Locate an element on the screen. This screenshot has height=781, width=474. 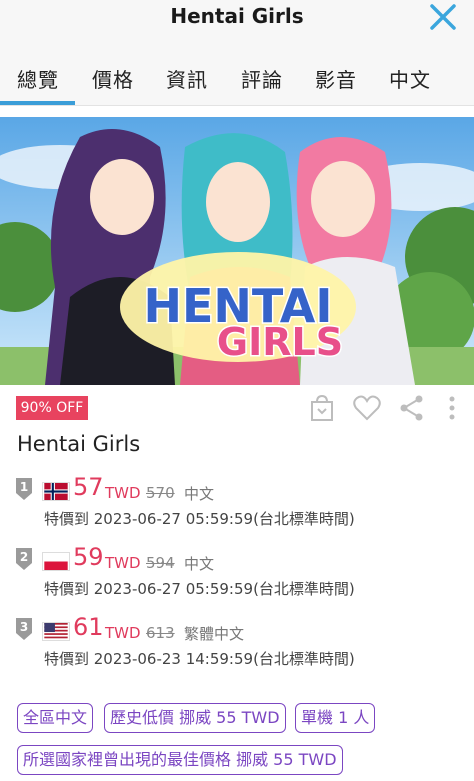
logo-text-bottom: GIRLS is located at coordinates (280, 342).